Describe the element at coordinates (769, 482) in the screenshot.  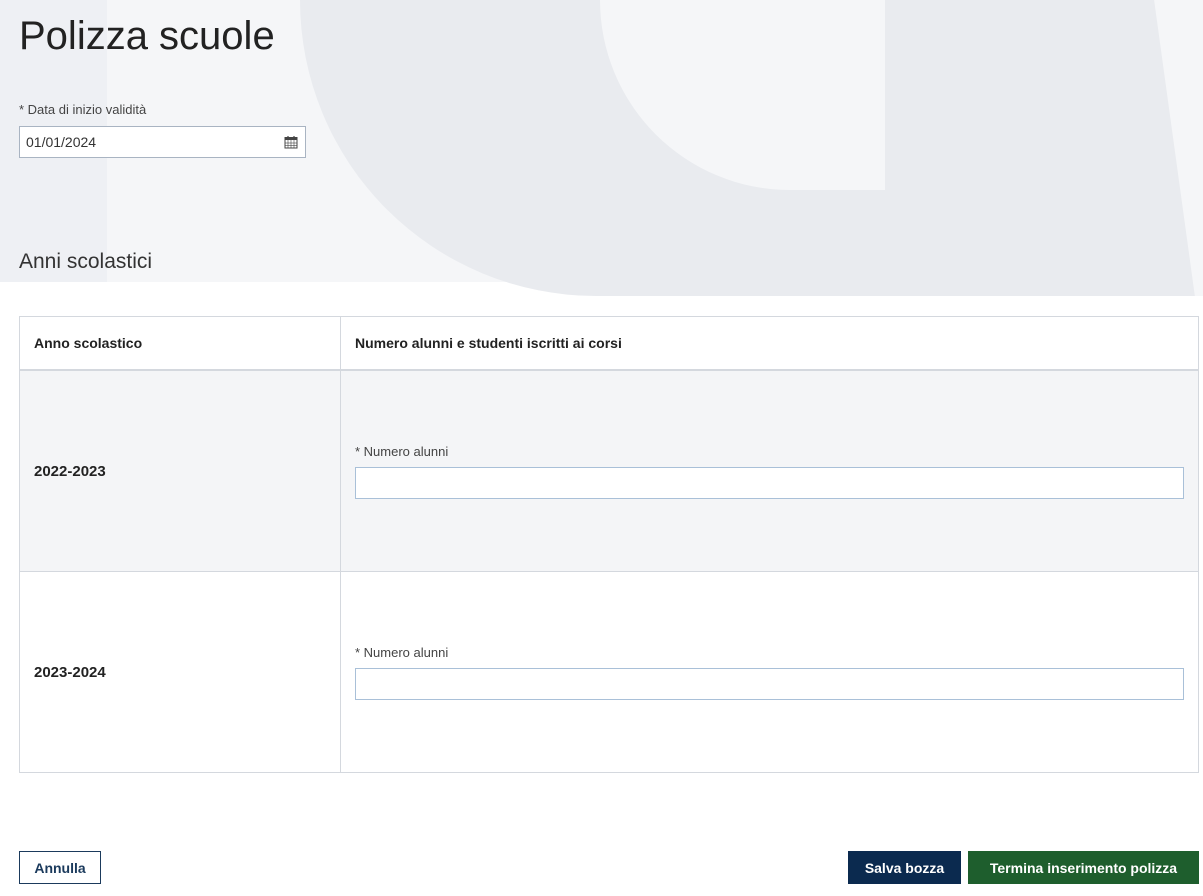
I see `students-input-2022-2023` at that location.